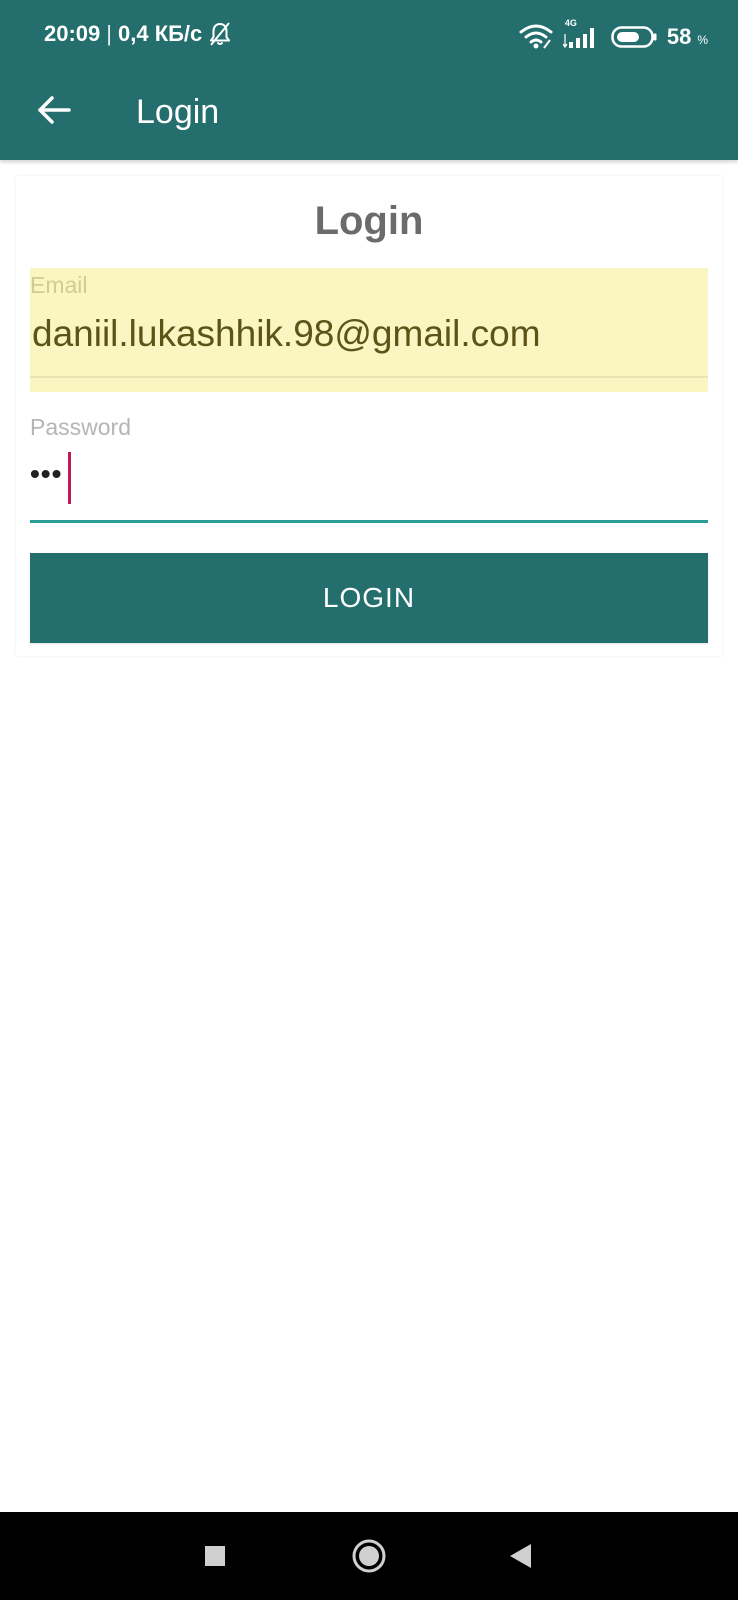  I want to click on battery-percent-unit: %, so click(702, 40).